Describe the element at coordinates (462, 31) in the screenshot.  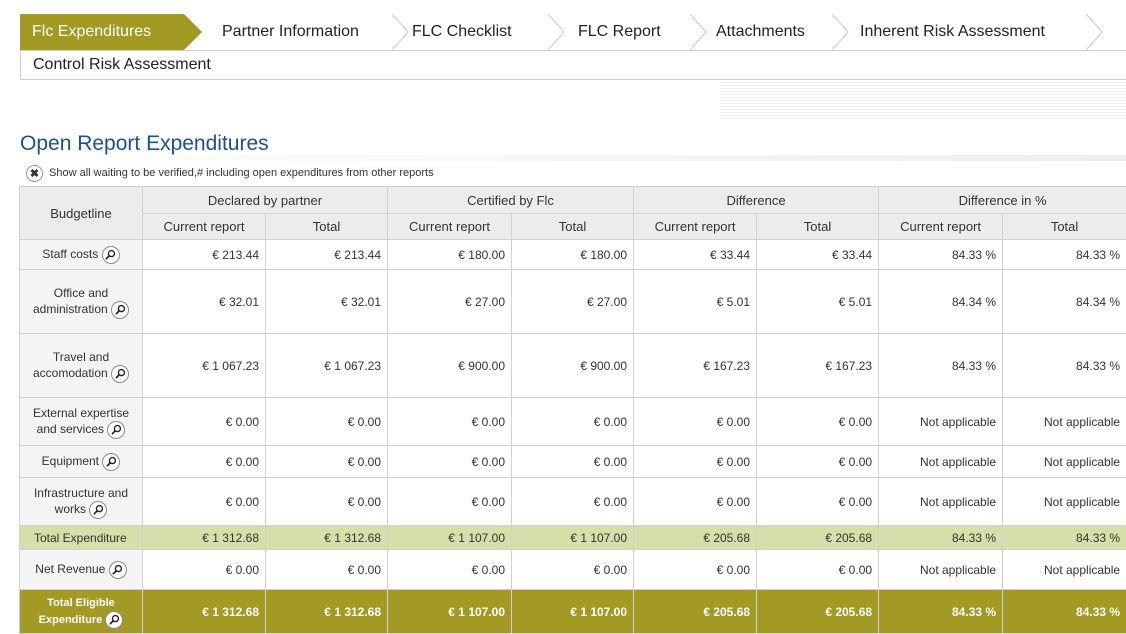
I see `tab-label: FLC Checklist` at that location.